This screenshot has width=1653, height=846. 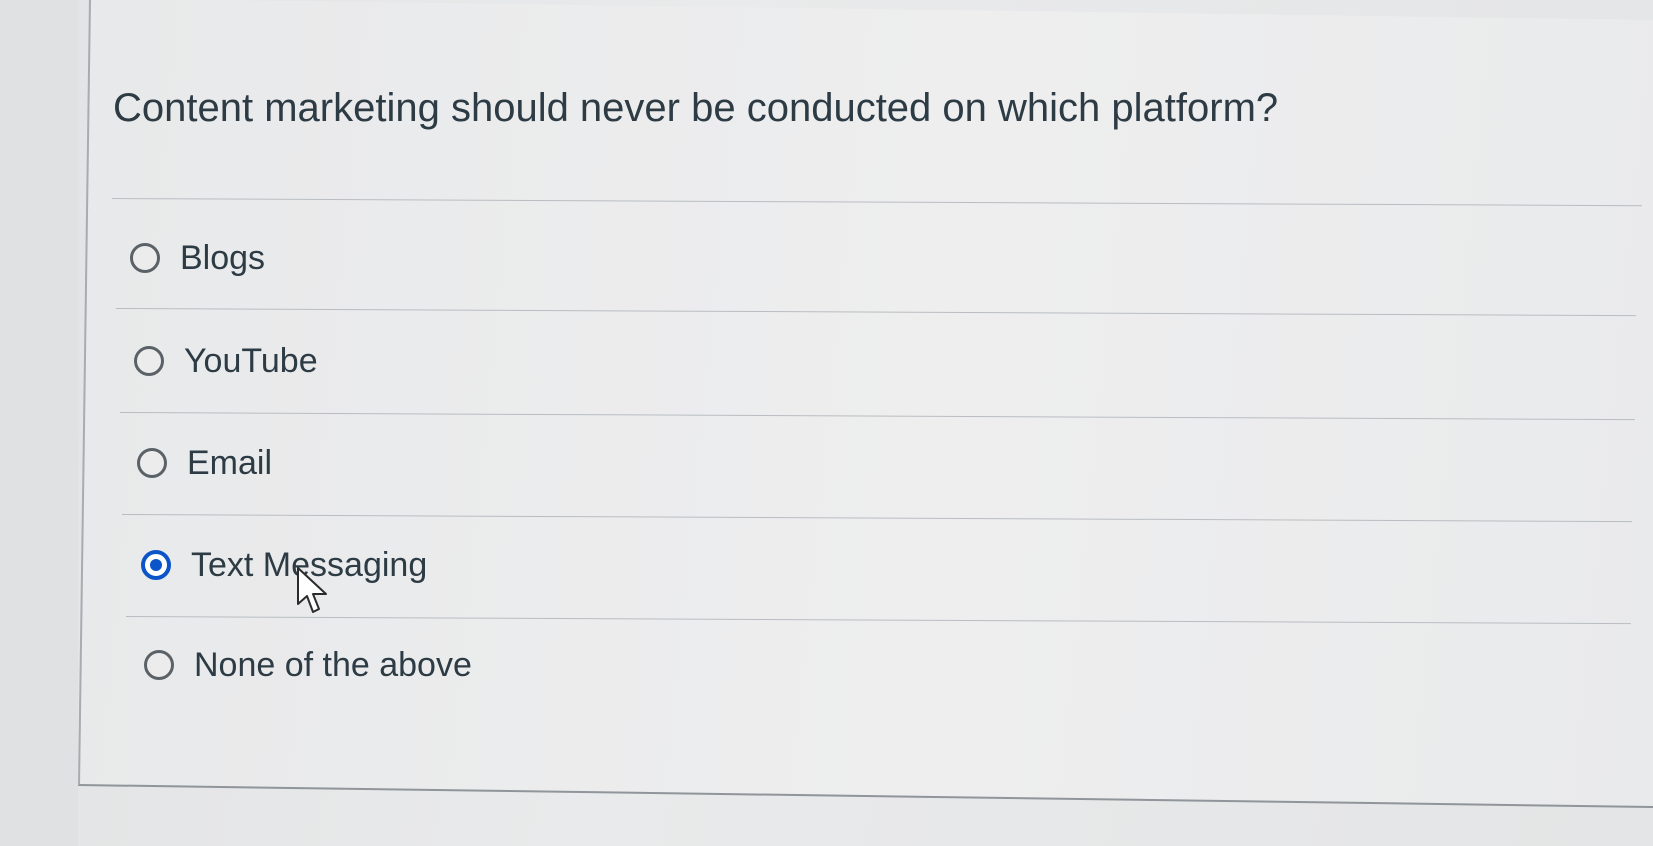 What do you see at coordinates (309, 564) in the screenshot?
I see `answer-label: Text Messaging` at bounding box center [309, 564].